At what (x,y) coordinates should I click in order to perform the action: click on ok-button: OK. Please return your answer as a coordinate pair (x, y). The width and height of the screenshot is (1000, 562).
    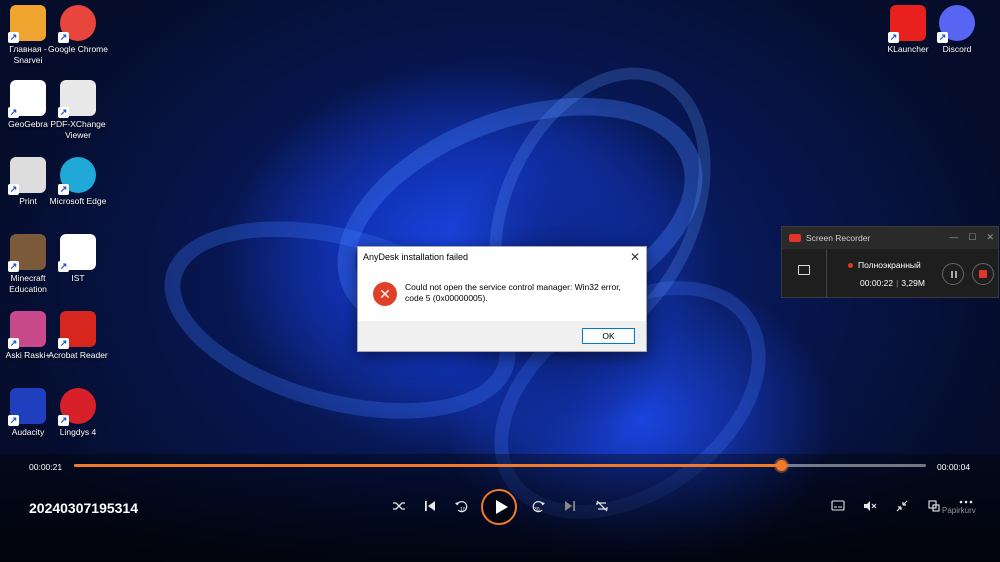
    Looking at the image, I should click on (608, 336).